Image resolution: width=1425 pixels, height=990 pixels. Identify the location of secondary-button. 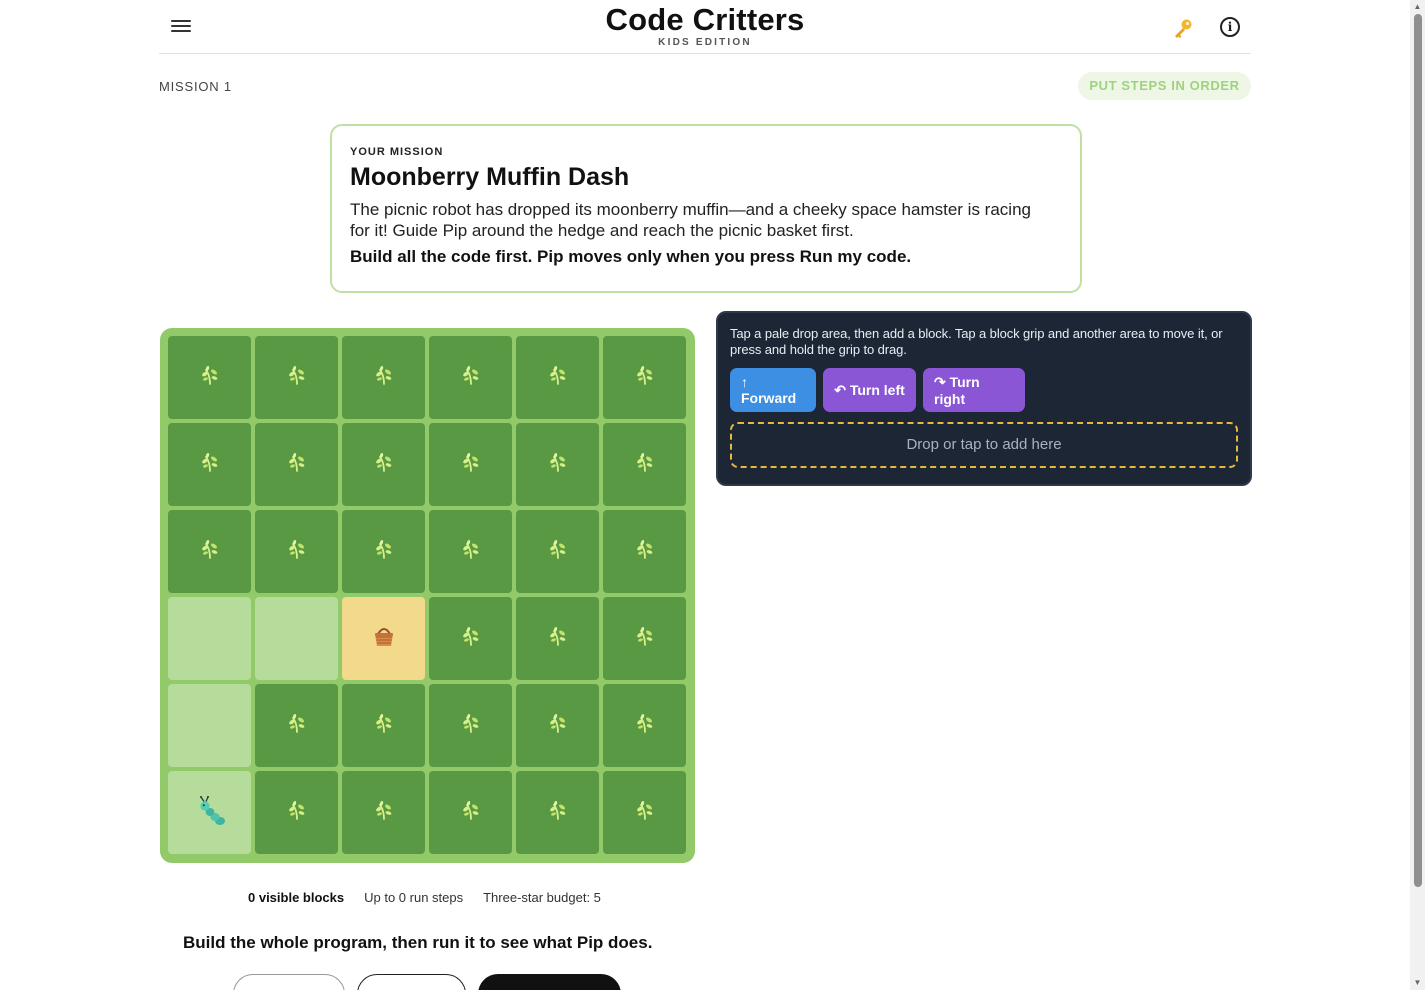
(289, 982).